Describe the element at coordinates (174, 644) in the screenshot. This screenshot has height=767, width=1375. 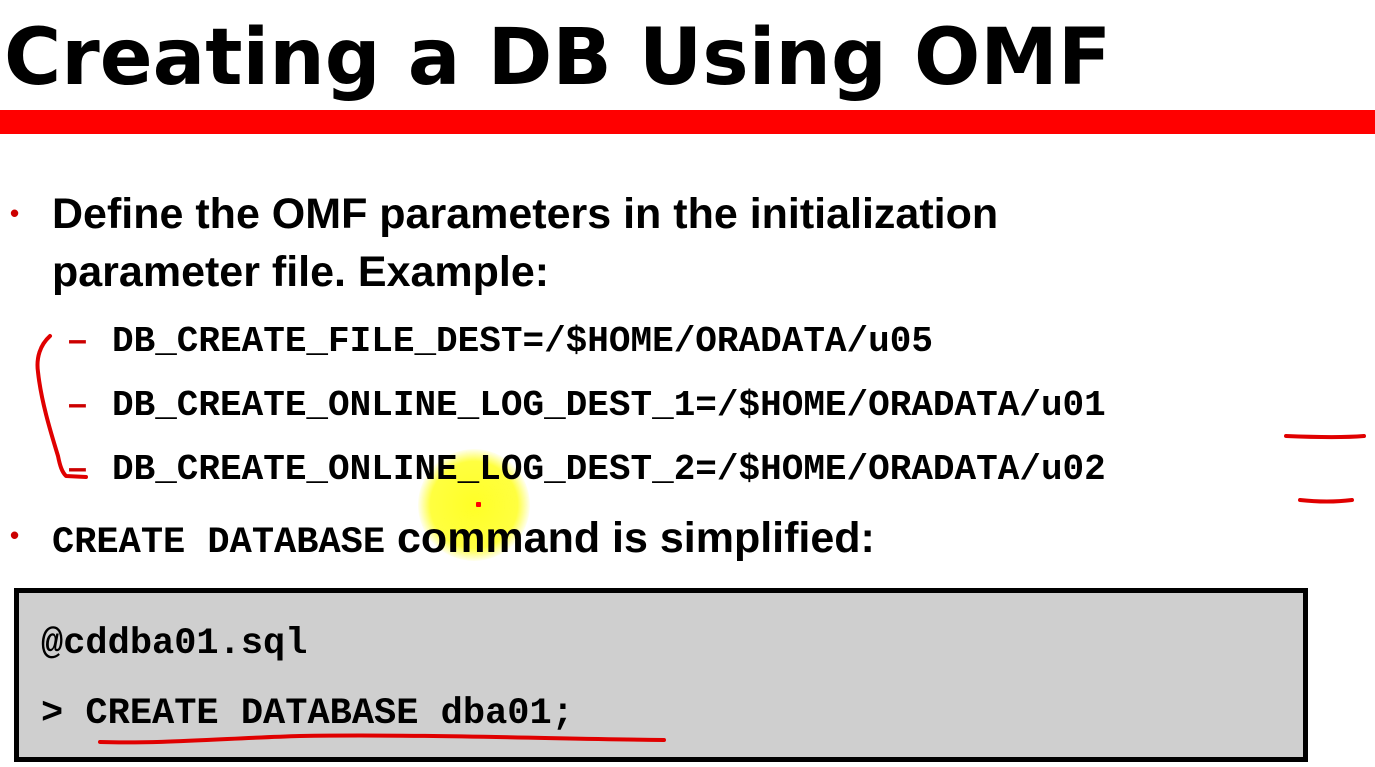
I see `code-line: @cddba01.sql` at that location.